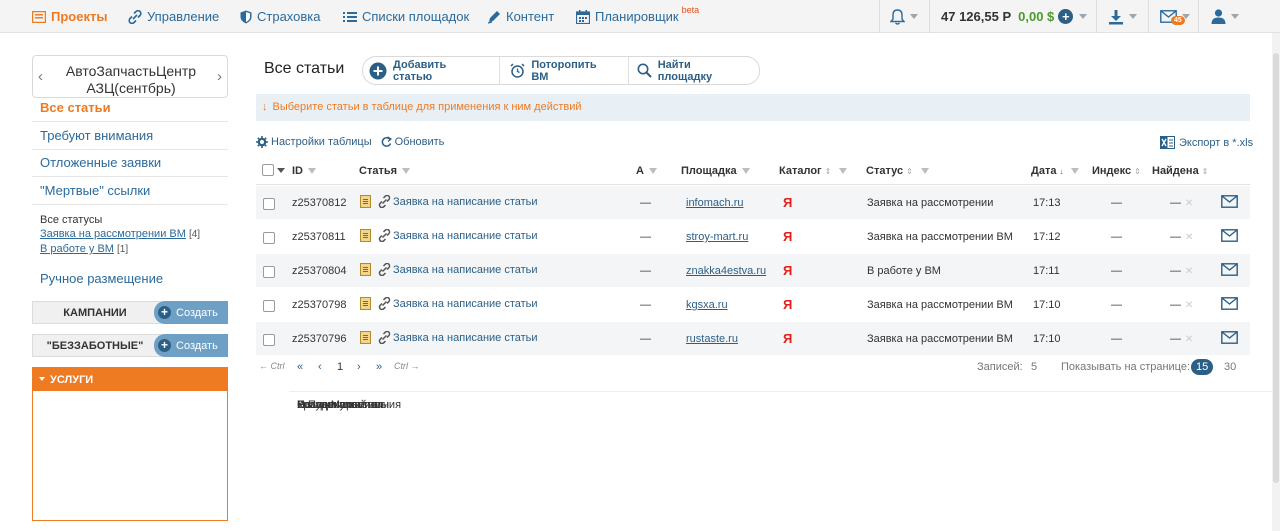 This screenshot has width=1280, height=531. I want to click on nav-content: Контент, so click(520, 16).